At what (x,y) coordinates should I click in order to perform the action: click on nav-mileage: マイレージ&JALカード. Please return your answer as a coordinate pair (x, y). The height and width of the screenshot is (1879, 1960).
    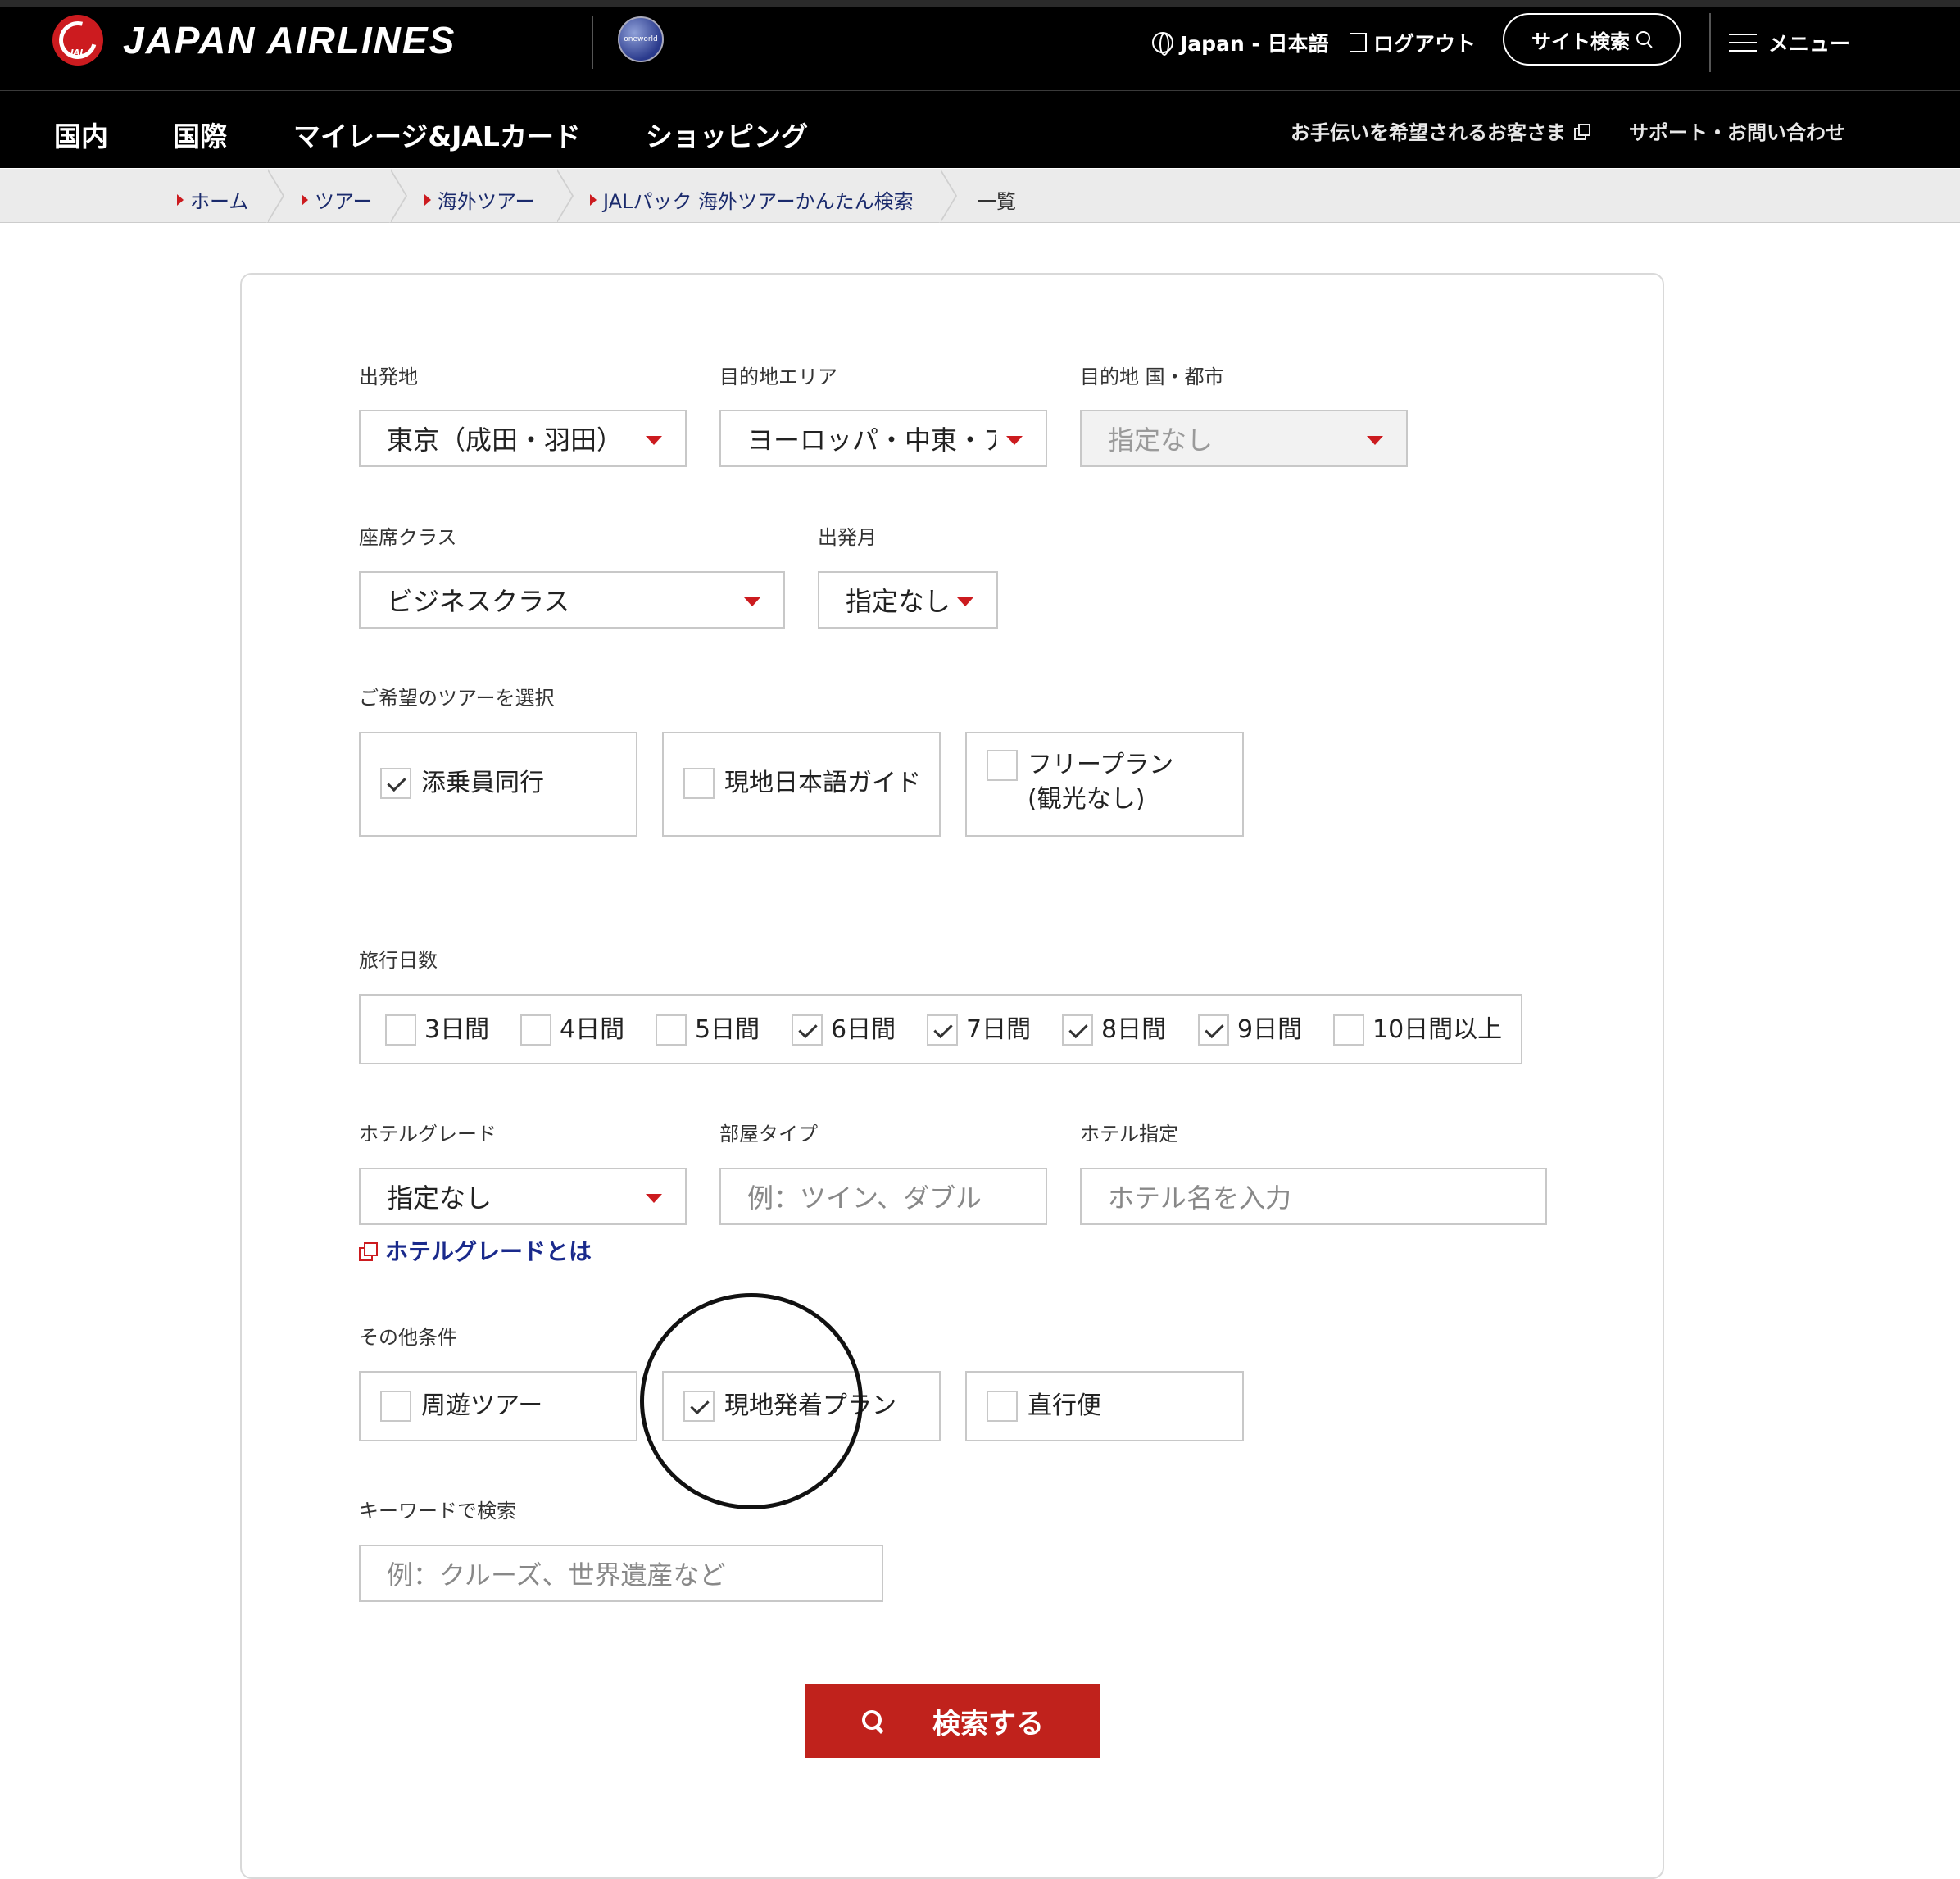
    Looking at the image, I should click on (437, 134).